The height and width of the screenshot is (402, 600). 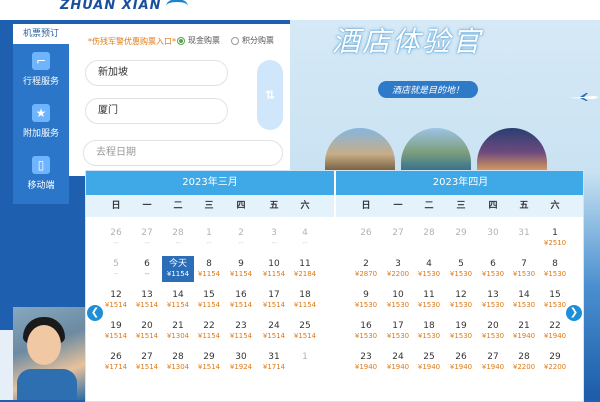 What do you see at coordinates (524, 264) in the screenshot?
I see `day-number: 7` at bounding box center [524, 264].